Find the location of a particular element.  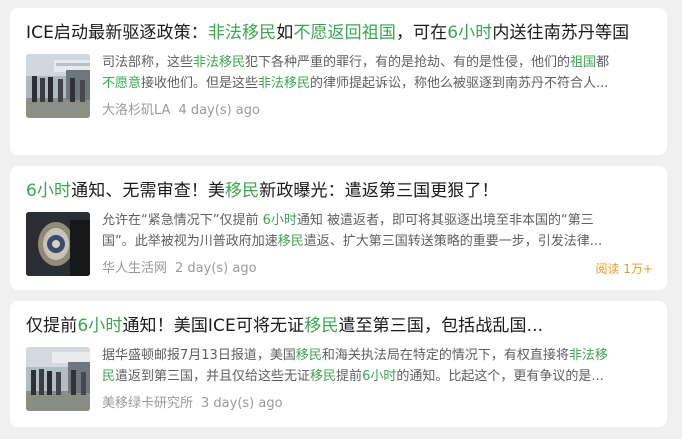

text-segment: 通知！美国ICE可将无证 is located at coordinates (213, 326).